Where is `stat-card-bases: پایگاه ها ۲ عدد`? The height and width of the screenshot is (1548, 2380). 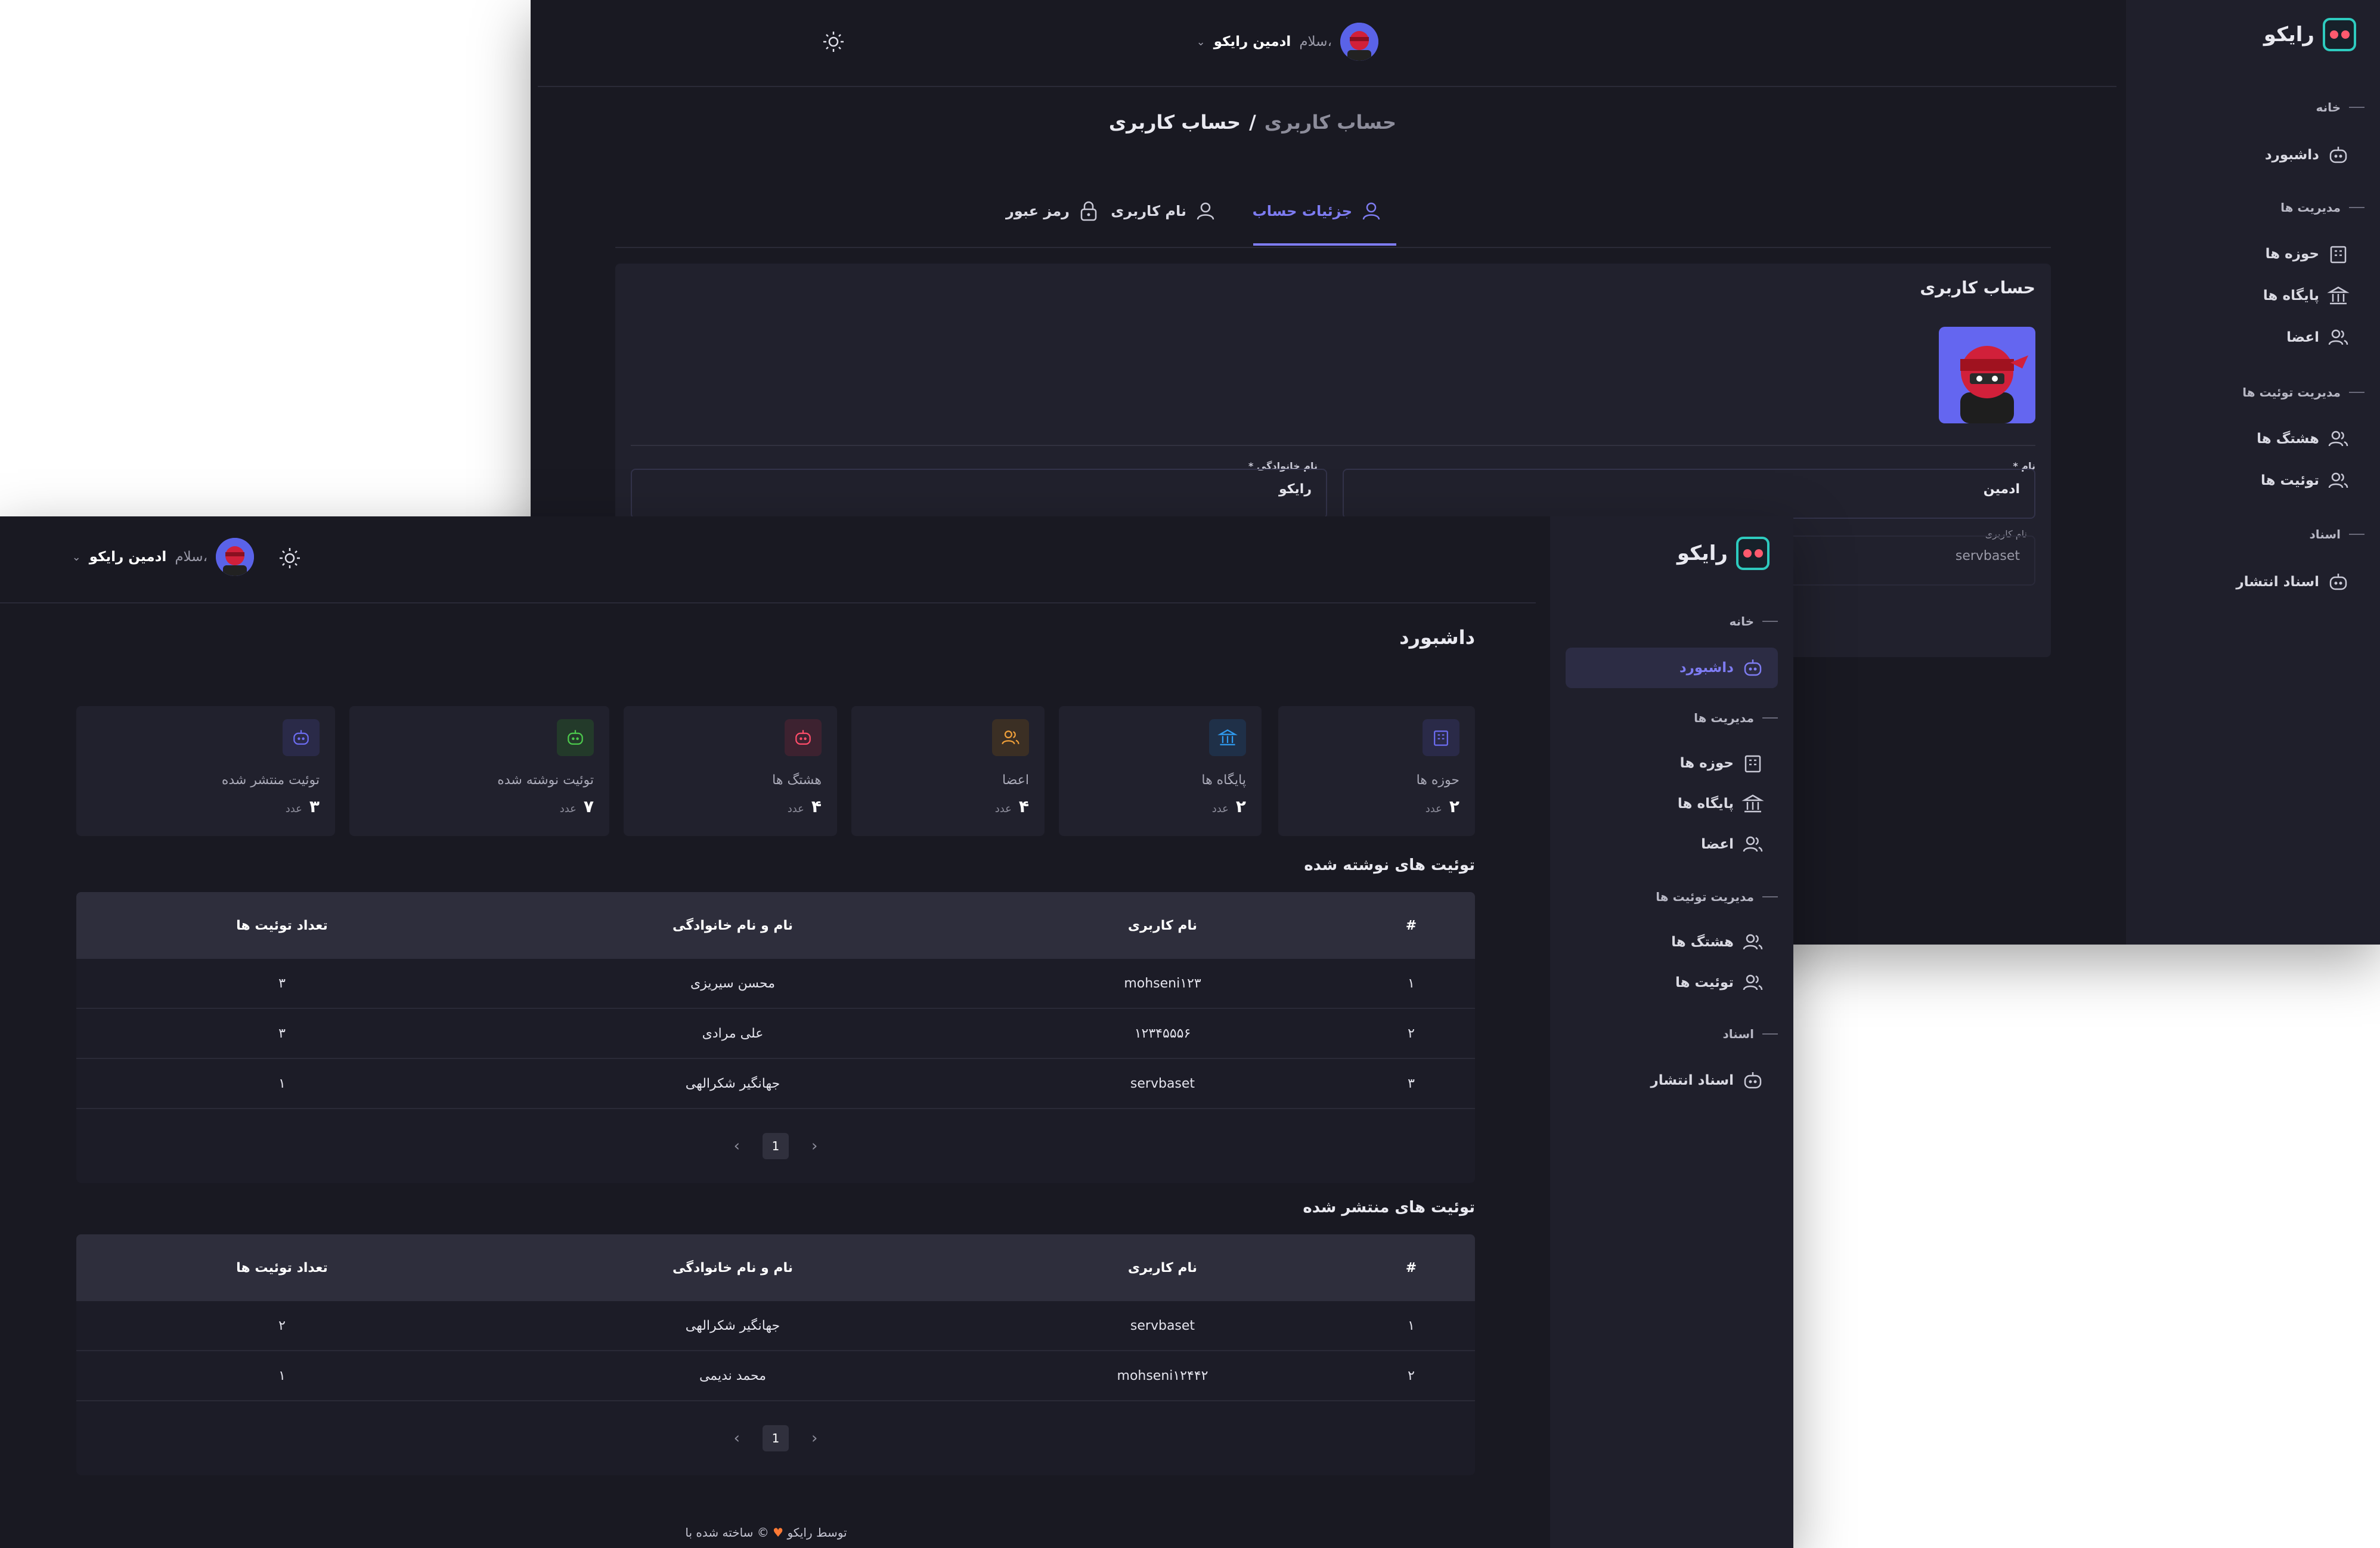 stat-card-bases: پایگاه ها ۲ عدد is located at coordinates (1160, 771).